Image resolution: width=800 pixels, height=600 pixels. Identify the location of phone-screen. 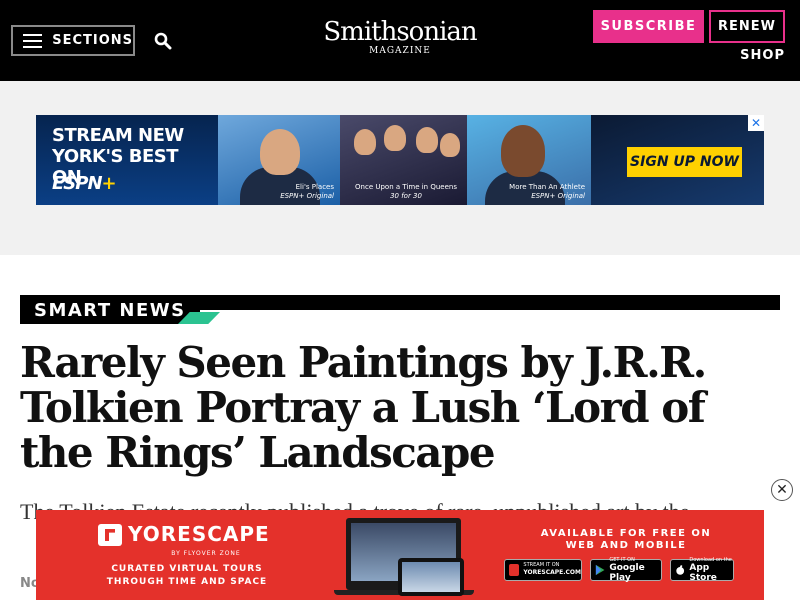
(431, 577).